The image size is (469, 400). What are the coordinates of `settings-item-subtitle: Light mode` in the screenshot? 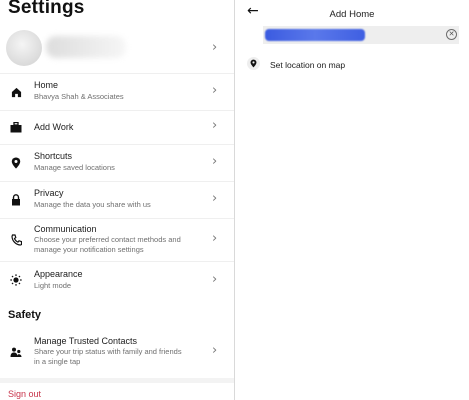 It's located at (53, 285).